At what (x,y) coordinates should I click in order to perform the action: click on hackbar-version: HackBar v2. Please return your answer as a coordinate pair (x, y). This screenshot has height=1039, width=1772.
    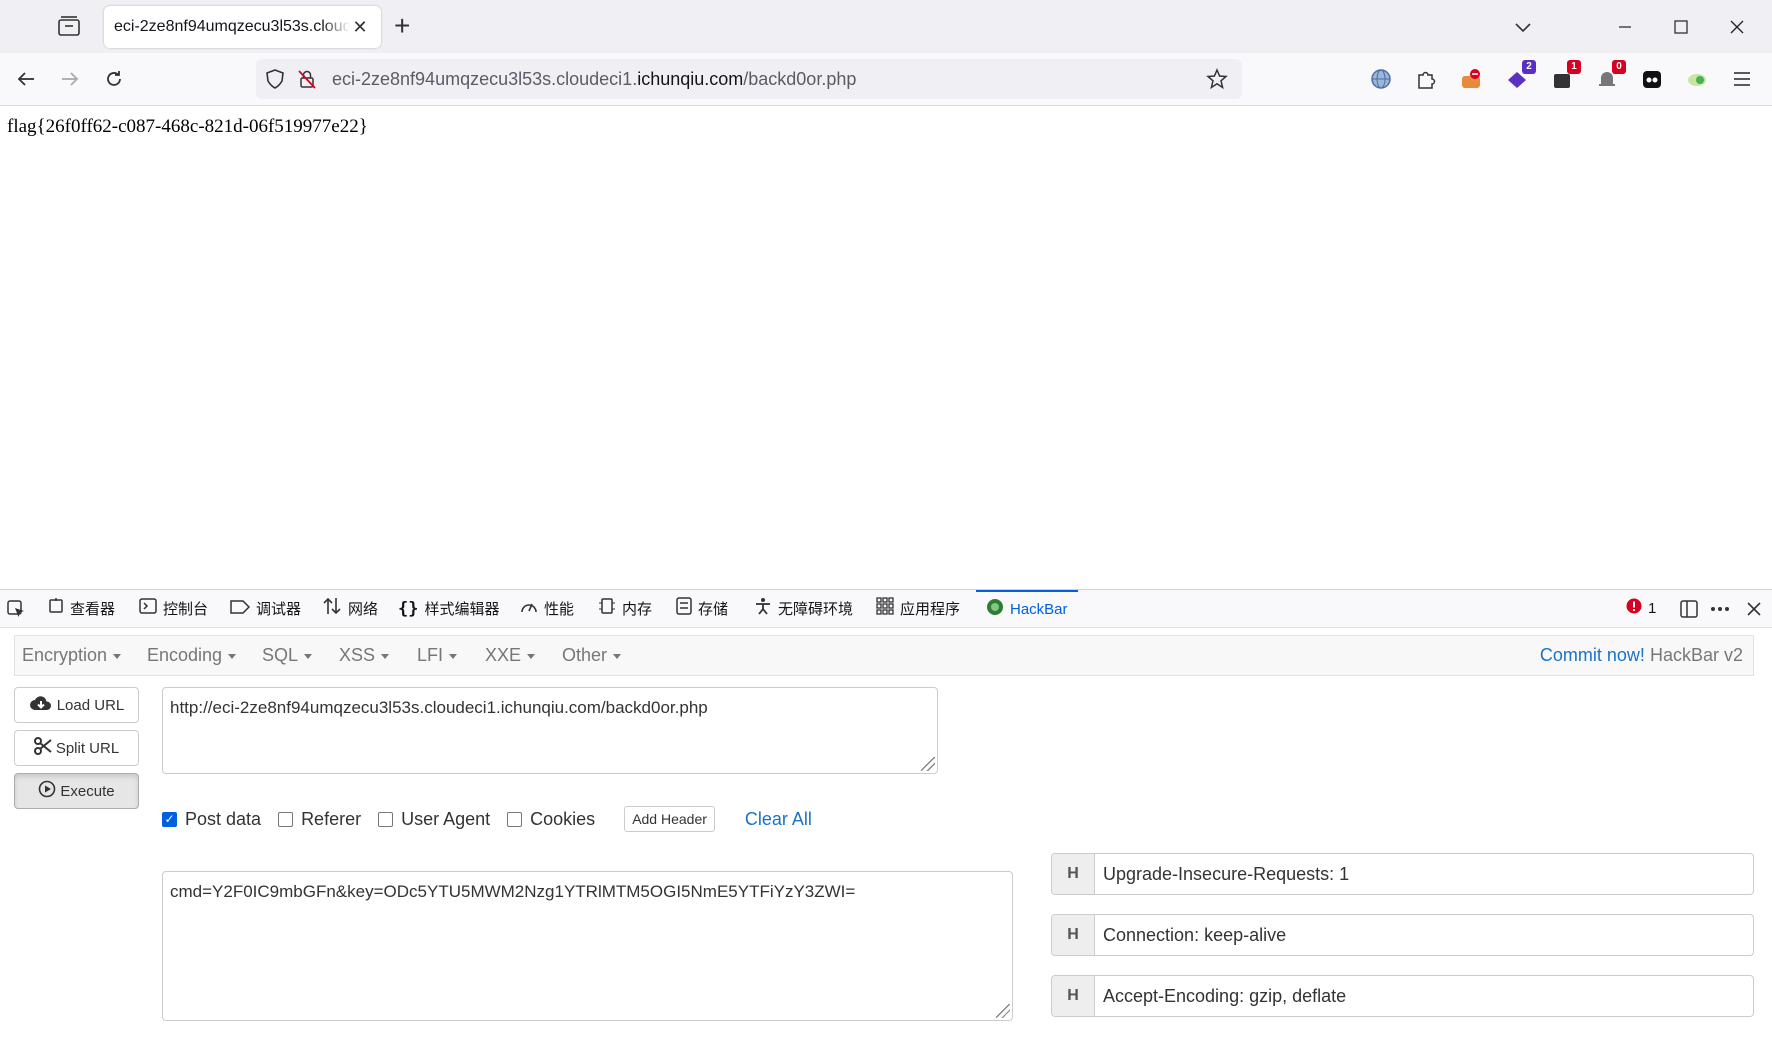
    Looking at the image, I should click on (1696, 655).